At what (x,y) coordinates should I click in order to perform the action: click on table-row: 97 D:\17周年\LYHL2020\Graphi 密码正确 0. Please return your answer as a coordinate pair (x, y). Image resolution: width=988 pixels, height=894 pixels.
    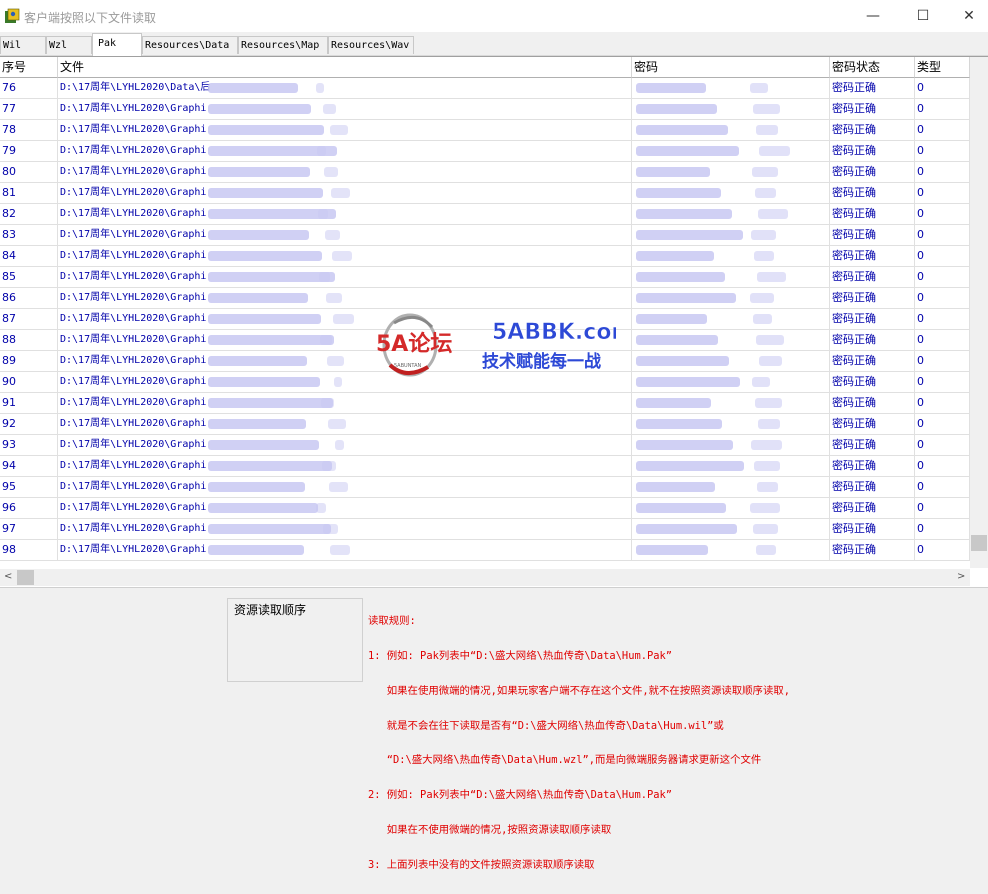
    Looking at the image, I should click on (485, 529).